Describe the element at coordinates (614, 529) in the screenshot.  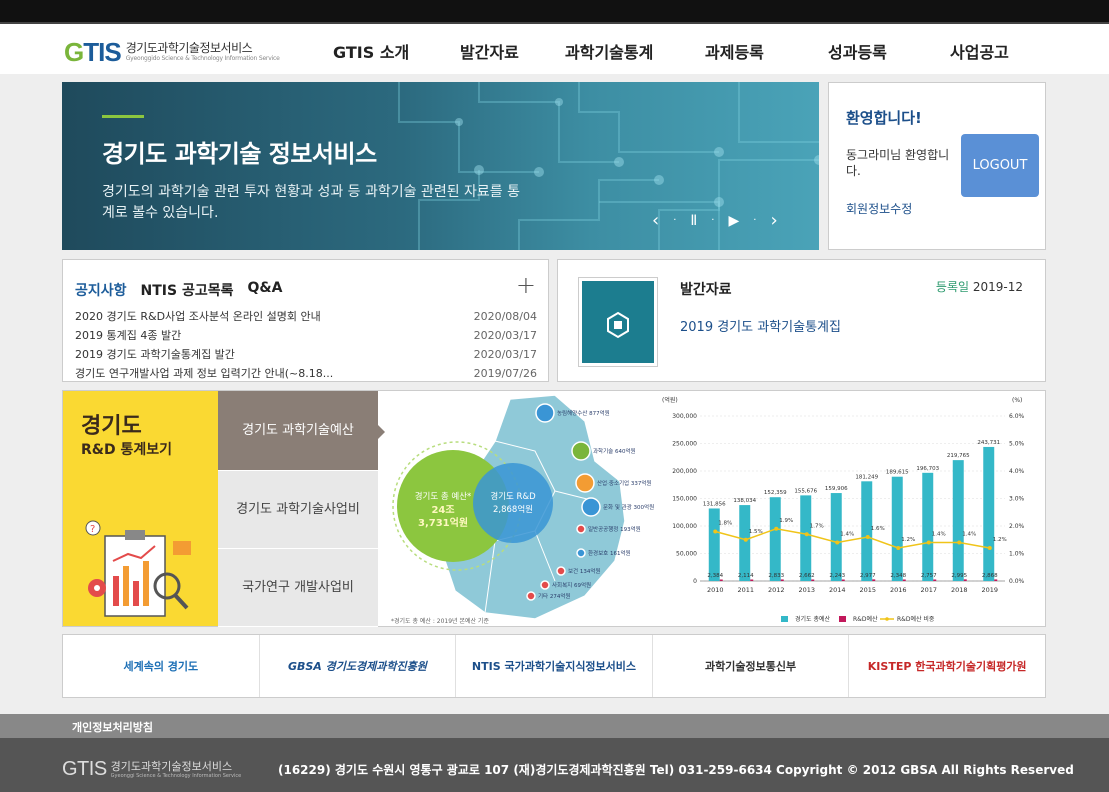
I see `map-item-label: 일반공공행정 193억원` at that location.